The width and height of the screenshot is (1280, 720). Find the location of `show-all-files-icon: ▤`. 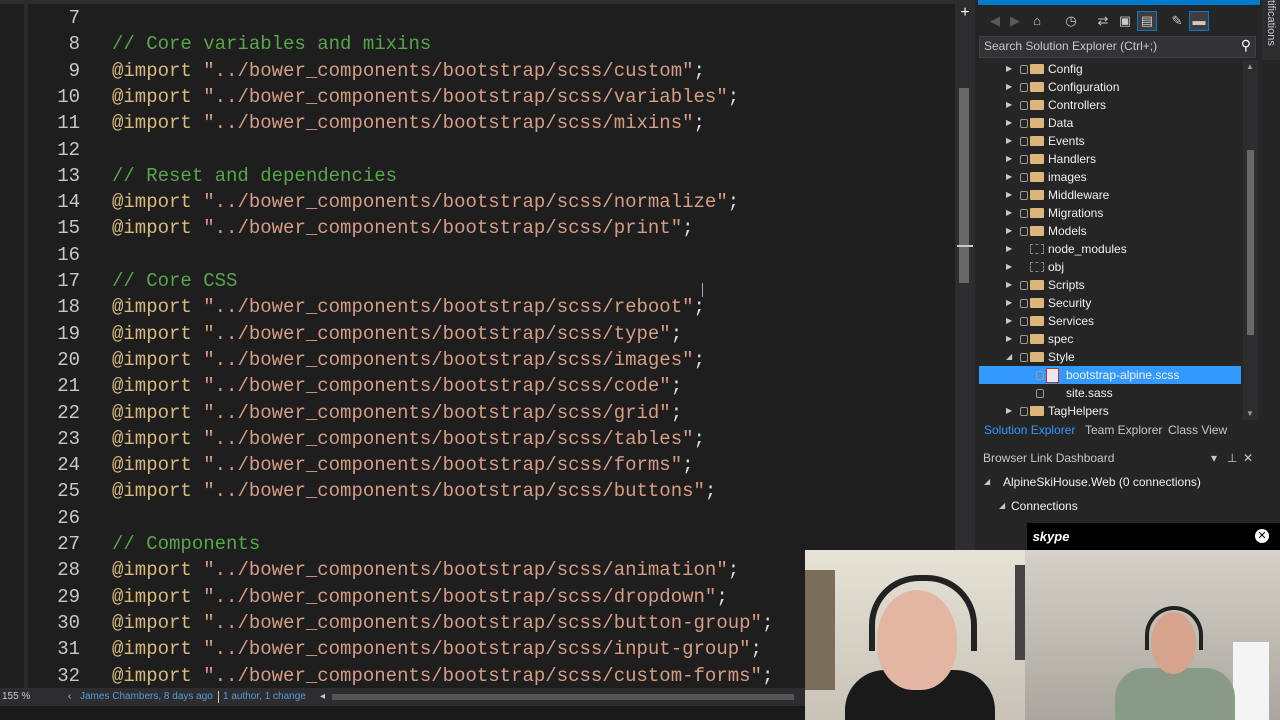

show-all-files-icon: ▤ is located at coordinates (1147, 21).